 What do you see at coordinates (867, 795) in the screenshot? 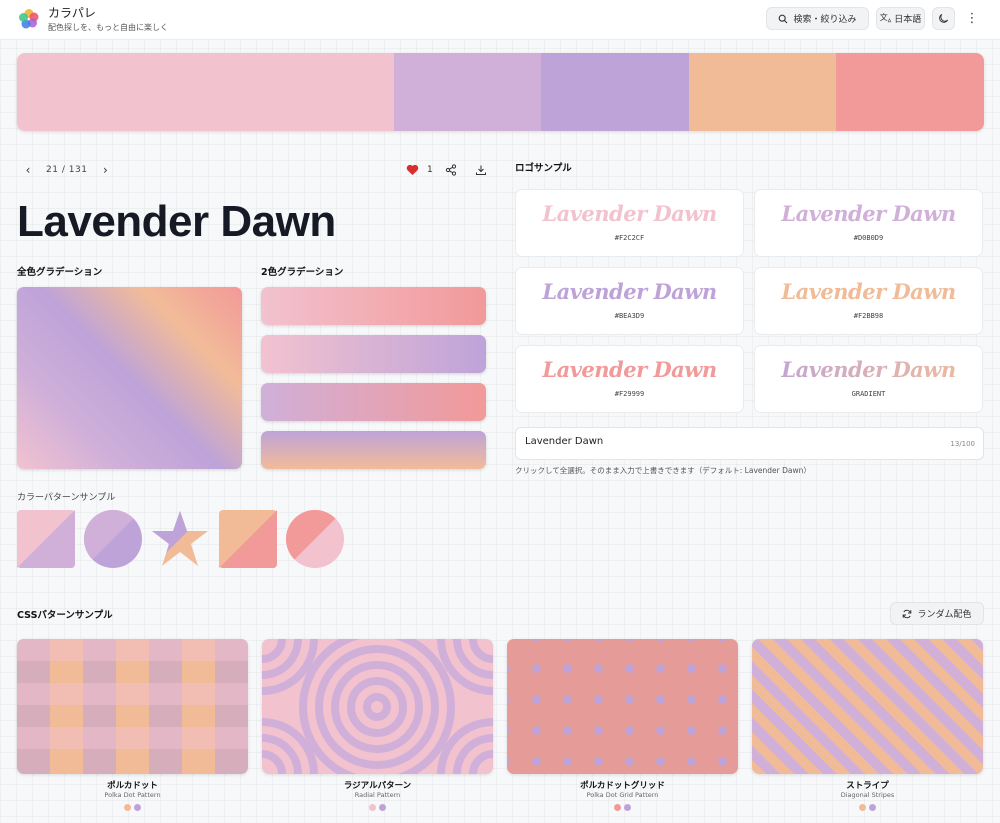
I see `css-pattern-subtitle: Diagonal Stripes` at bounding box center [867, 795].